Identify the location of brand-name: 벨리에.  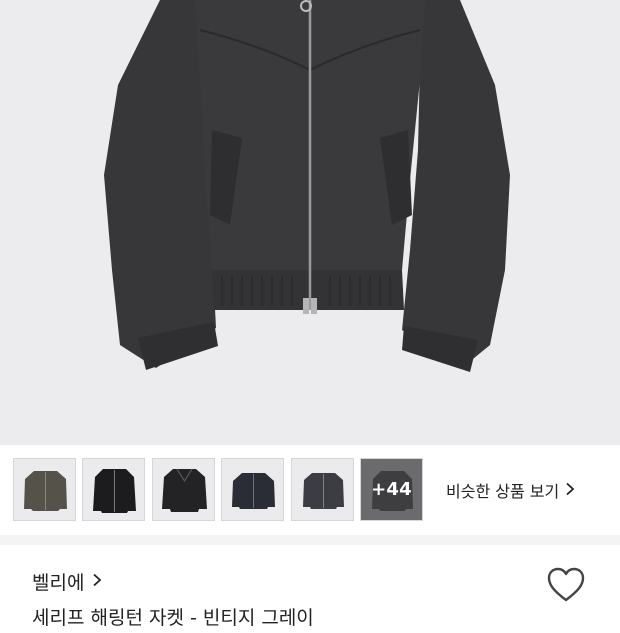
(58, 582).